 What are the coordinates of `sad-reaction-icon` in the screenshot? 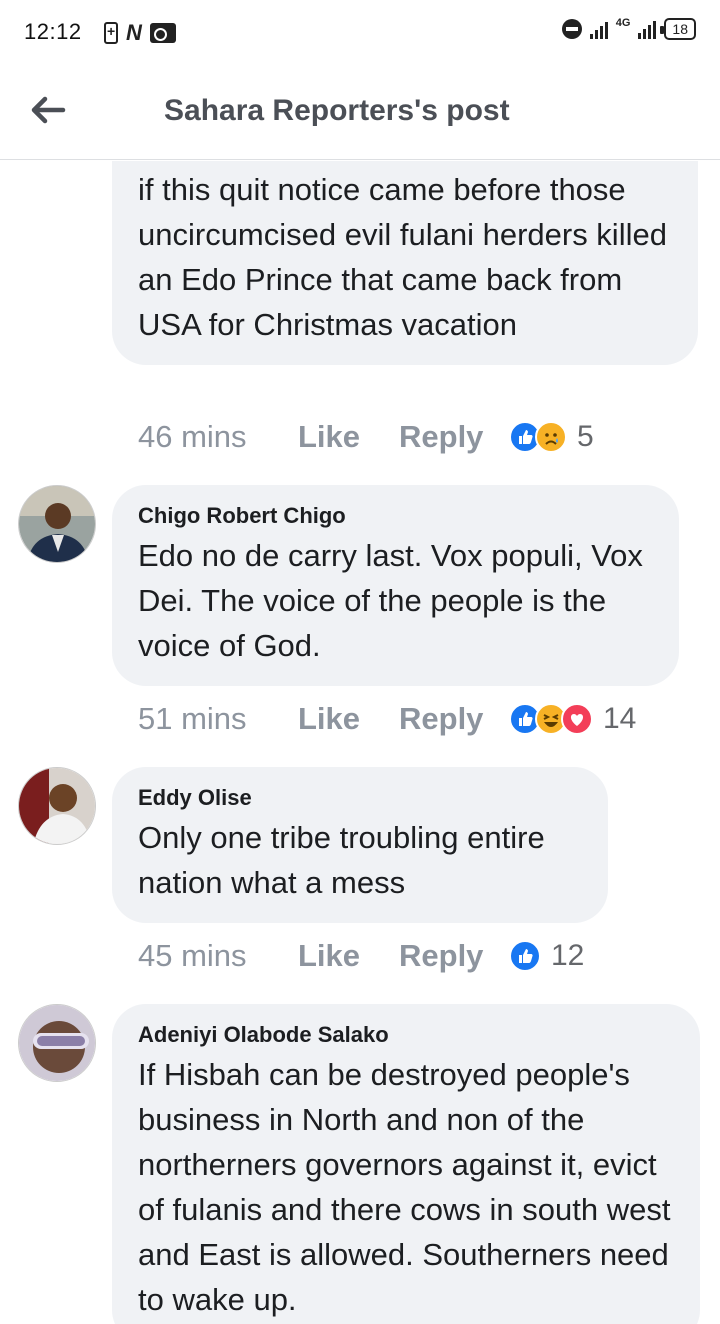 It's located at (551, 437).